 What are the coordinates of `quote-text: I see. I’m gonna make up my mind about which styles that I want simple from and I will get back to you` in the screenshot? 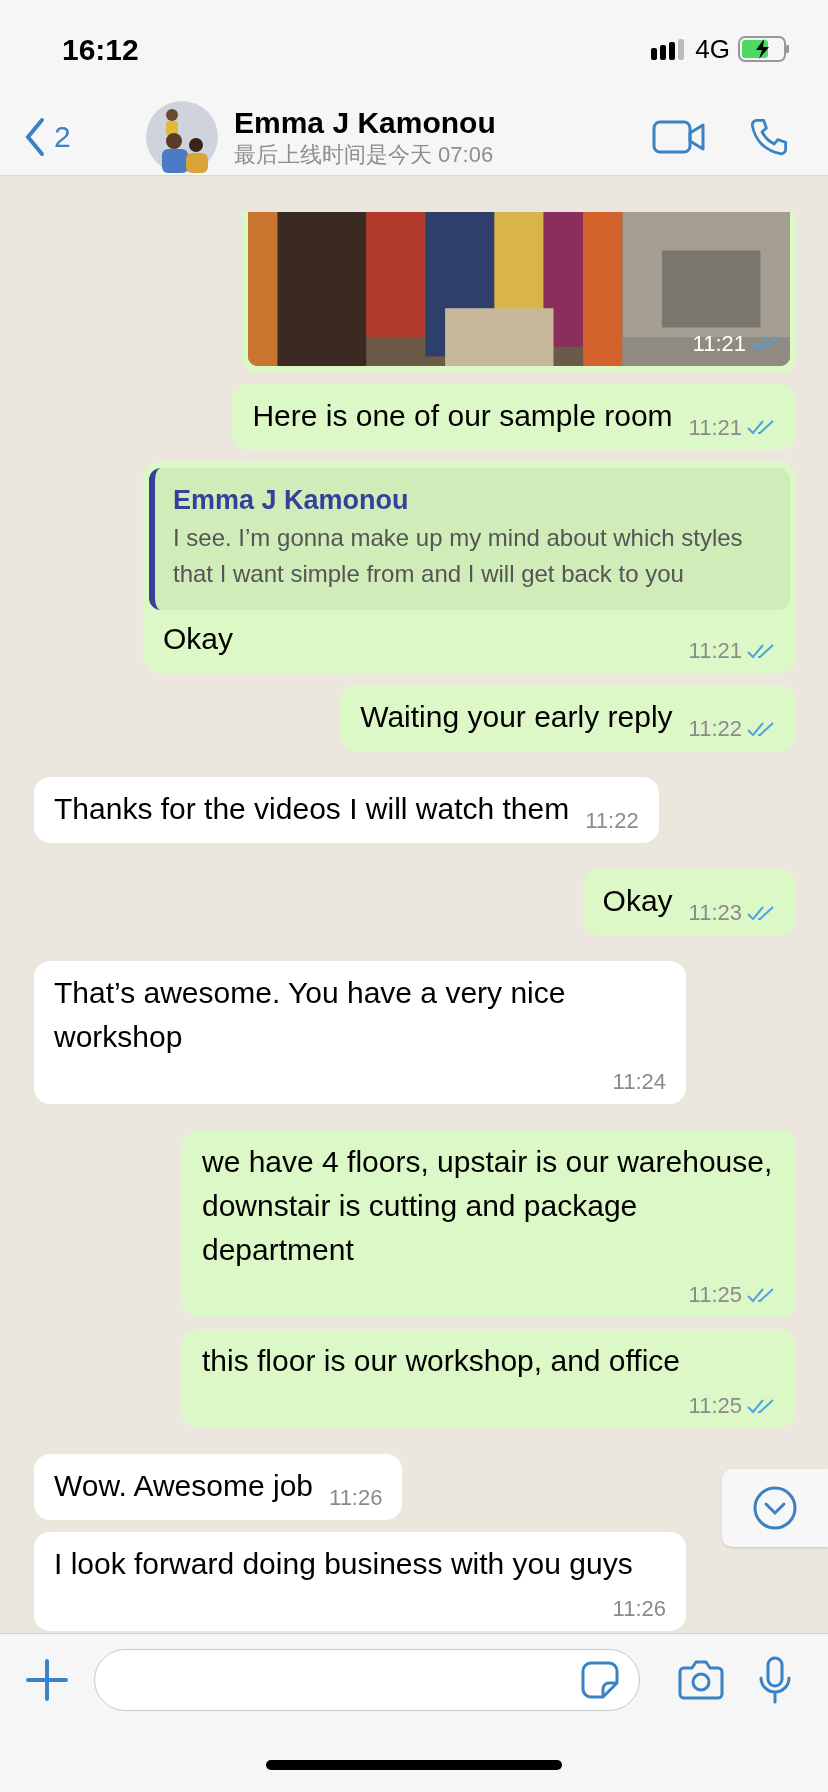 It's located at (458, 556).